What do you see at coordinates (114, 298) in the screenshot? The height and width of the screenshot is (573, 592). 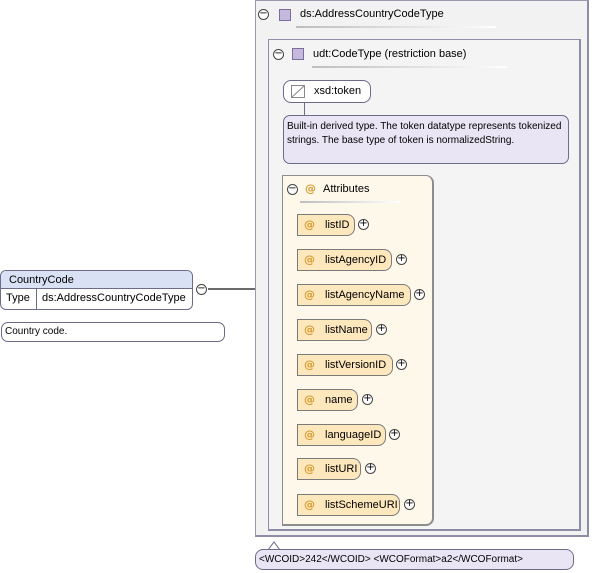 I see `element-type-value: ds:AddressCountryCodeType` at bounding box center [114, 298].